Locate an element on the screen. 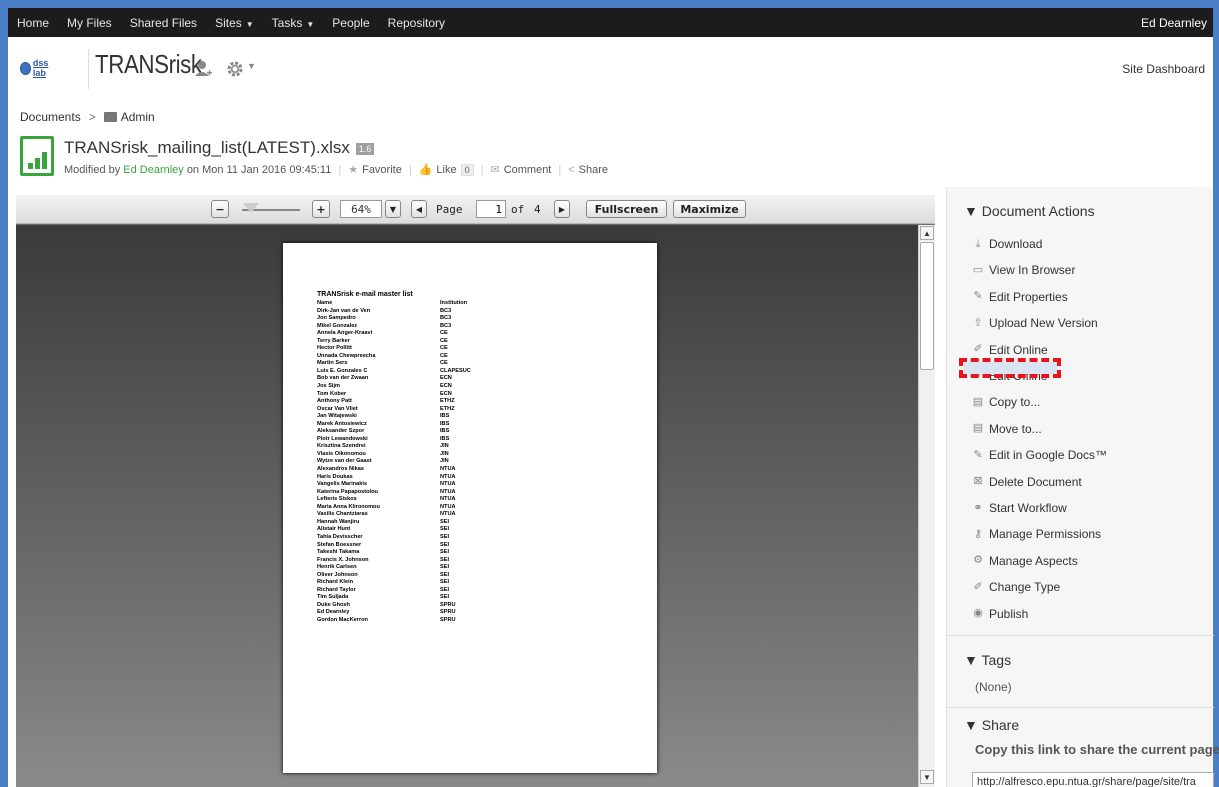  table-row: Dirk-Jan van de Ven BC3 is located at coordinates (394, 312).